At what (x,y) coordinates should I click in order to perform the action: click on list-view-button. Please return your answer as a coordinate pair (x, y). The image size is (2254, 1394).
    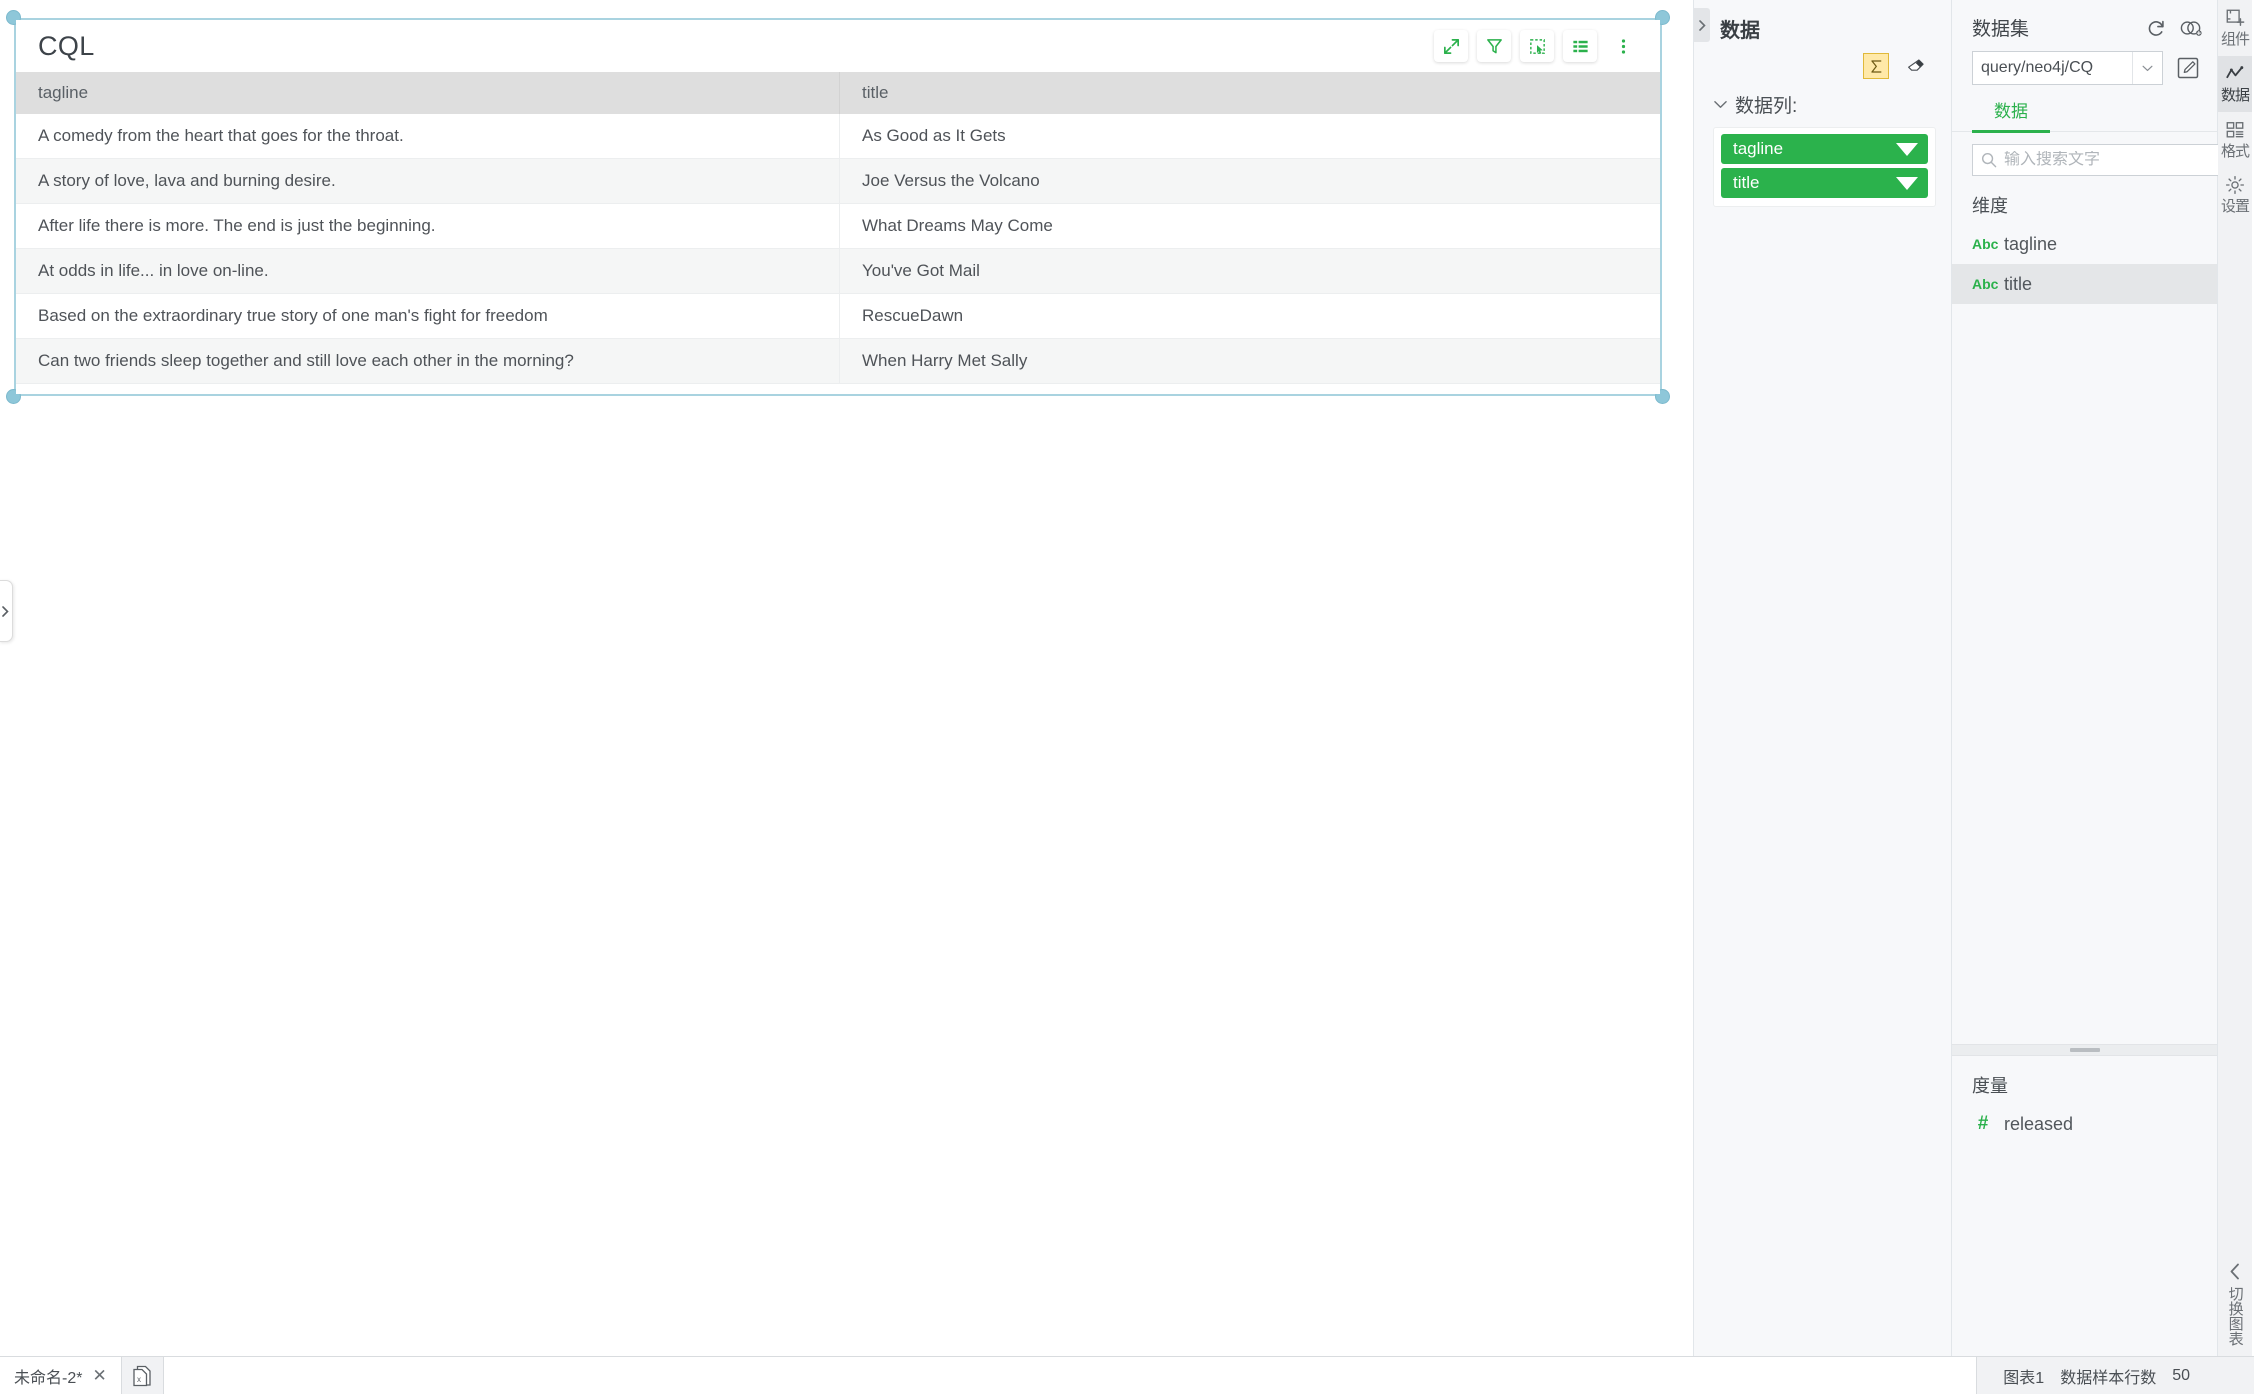
    Looking at the image, I should click on (1580, 46).